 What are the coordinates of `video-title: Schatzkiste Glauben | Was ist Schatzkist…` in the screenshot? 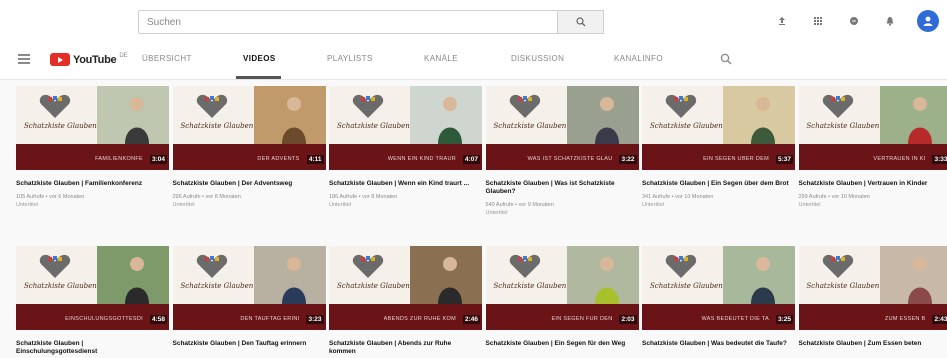 It's located at (561, 188).